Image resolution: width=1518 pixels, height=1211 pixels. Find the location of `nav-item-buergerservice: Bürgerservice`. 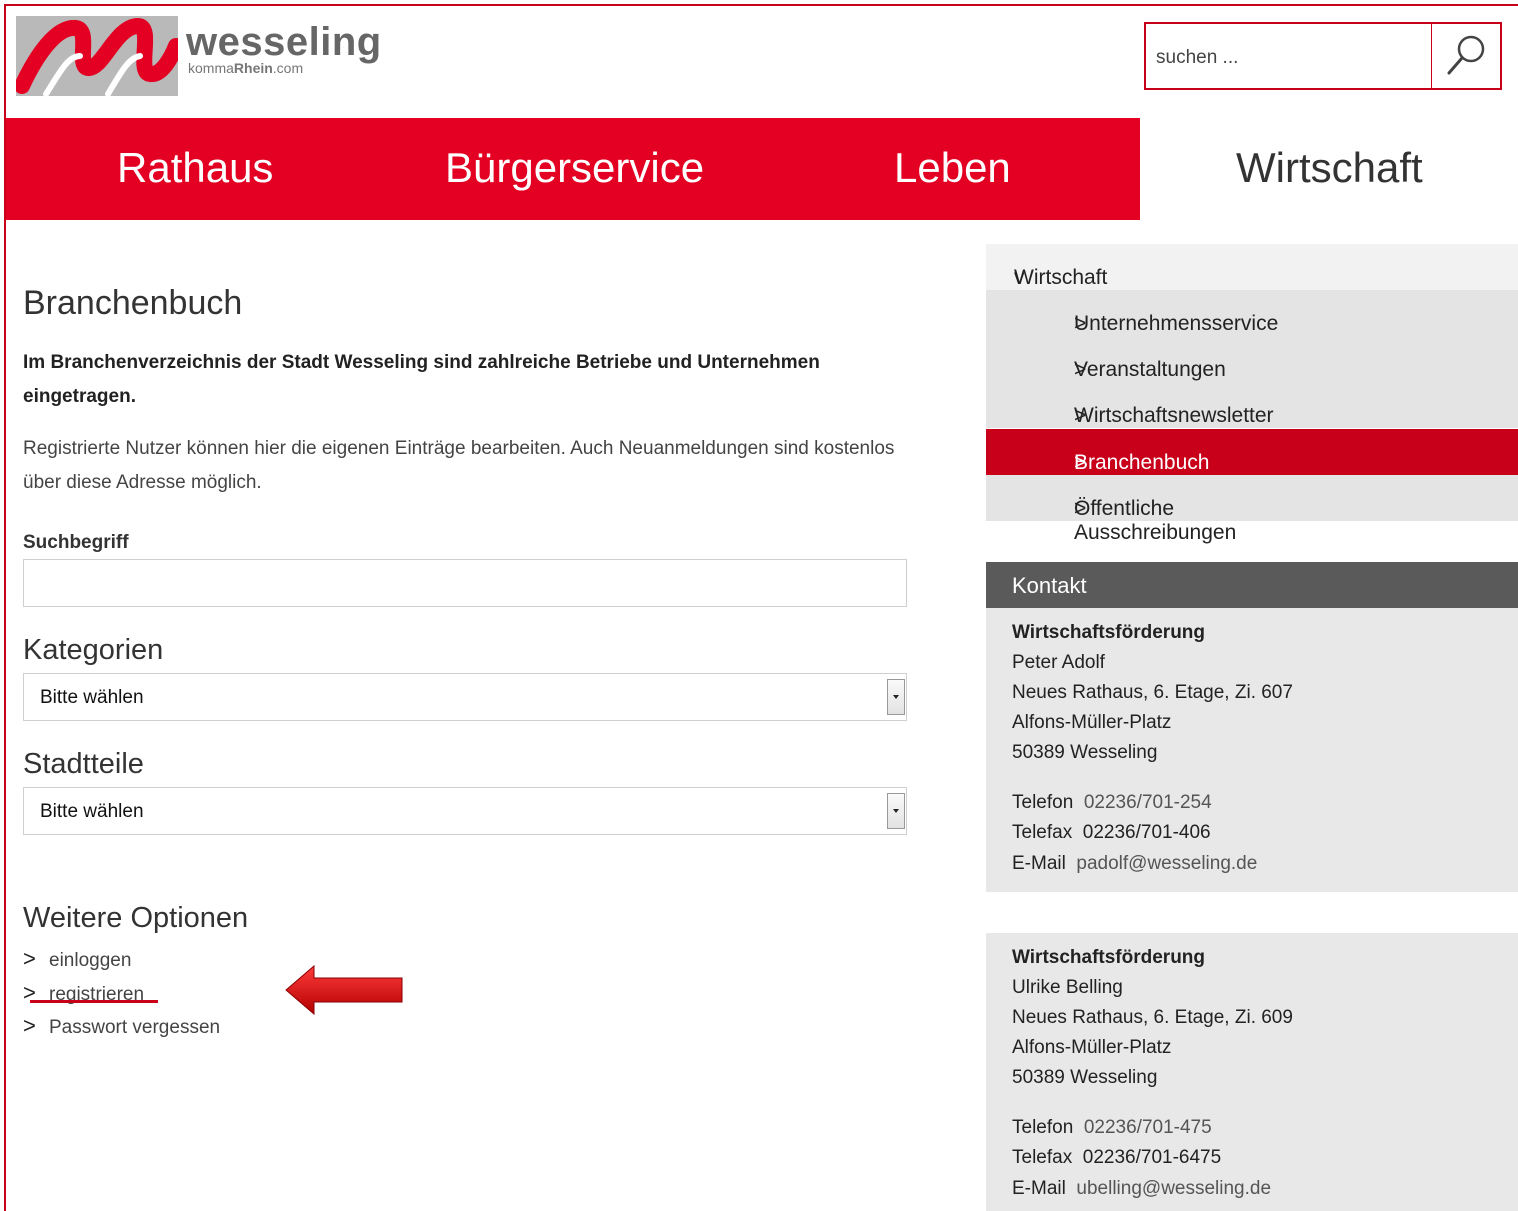

nav-item-buergerservice: Bürgerservice is located at coordinates (574, 168).